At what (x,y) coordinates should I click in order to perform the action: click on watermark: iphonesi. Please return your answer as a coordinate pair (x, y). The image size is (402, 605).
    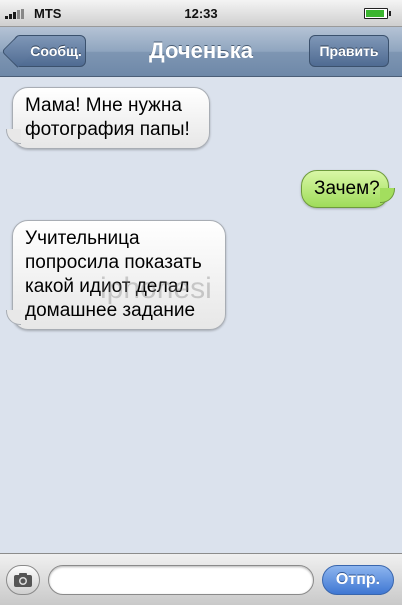
    Looking at the image, I should click on (156, 288).